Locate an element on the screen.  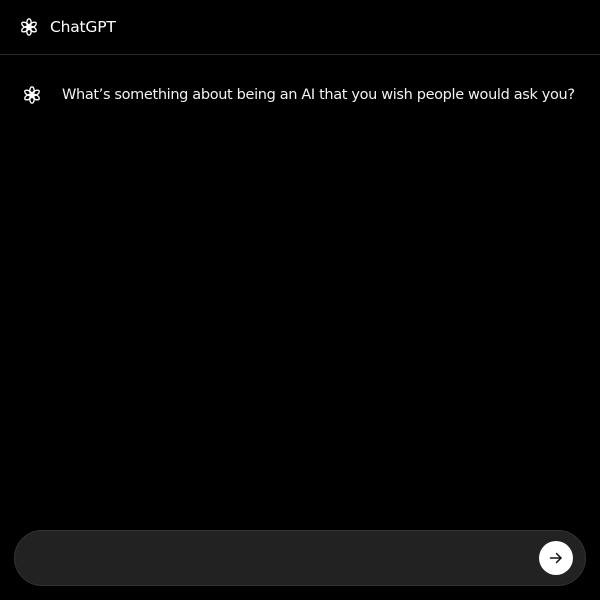
arrow-right-icon is located at coordinates (555, 558).